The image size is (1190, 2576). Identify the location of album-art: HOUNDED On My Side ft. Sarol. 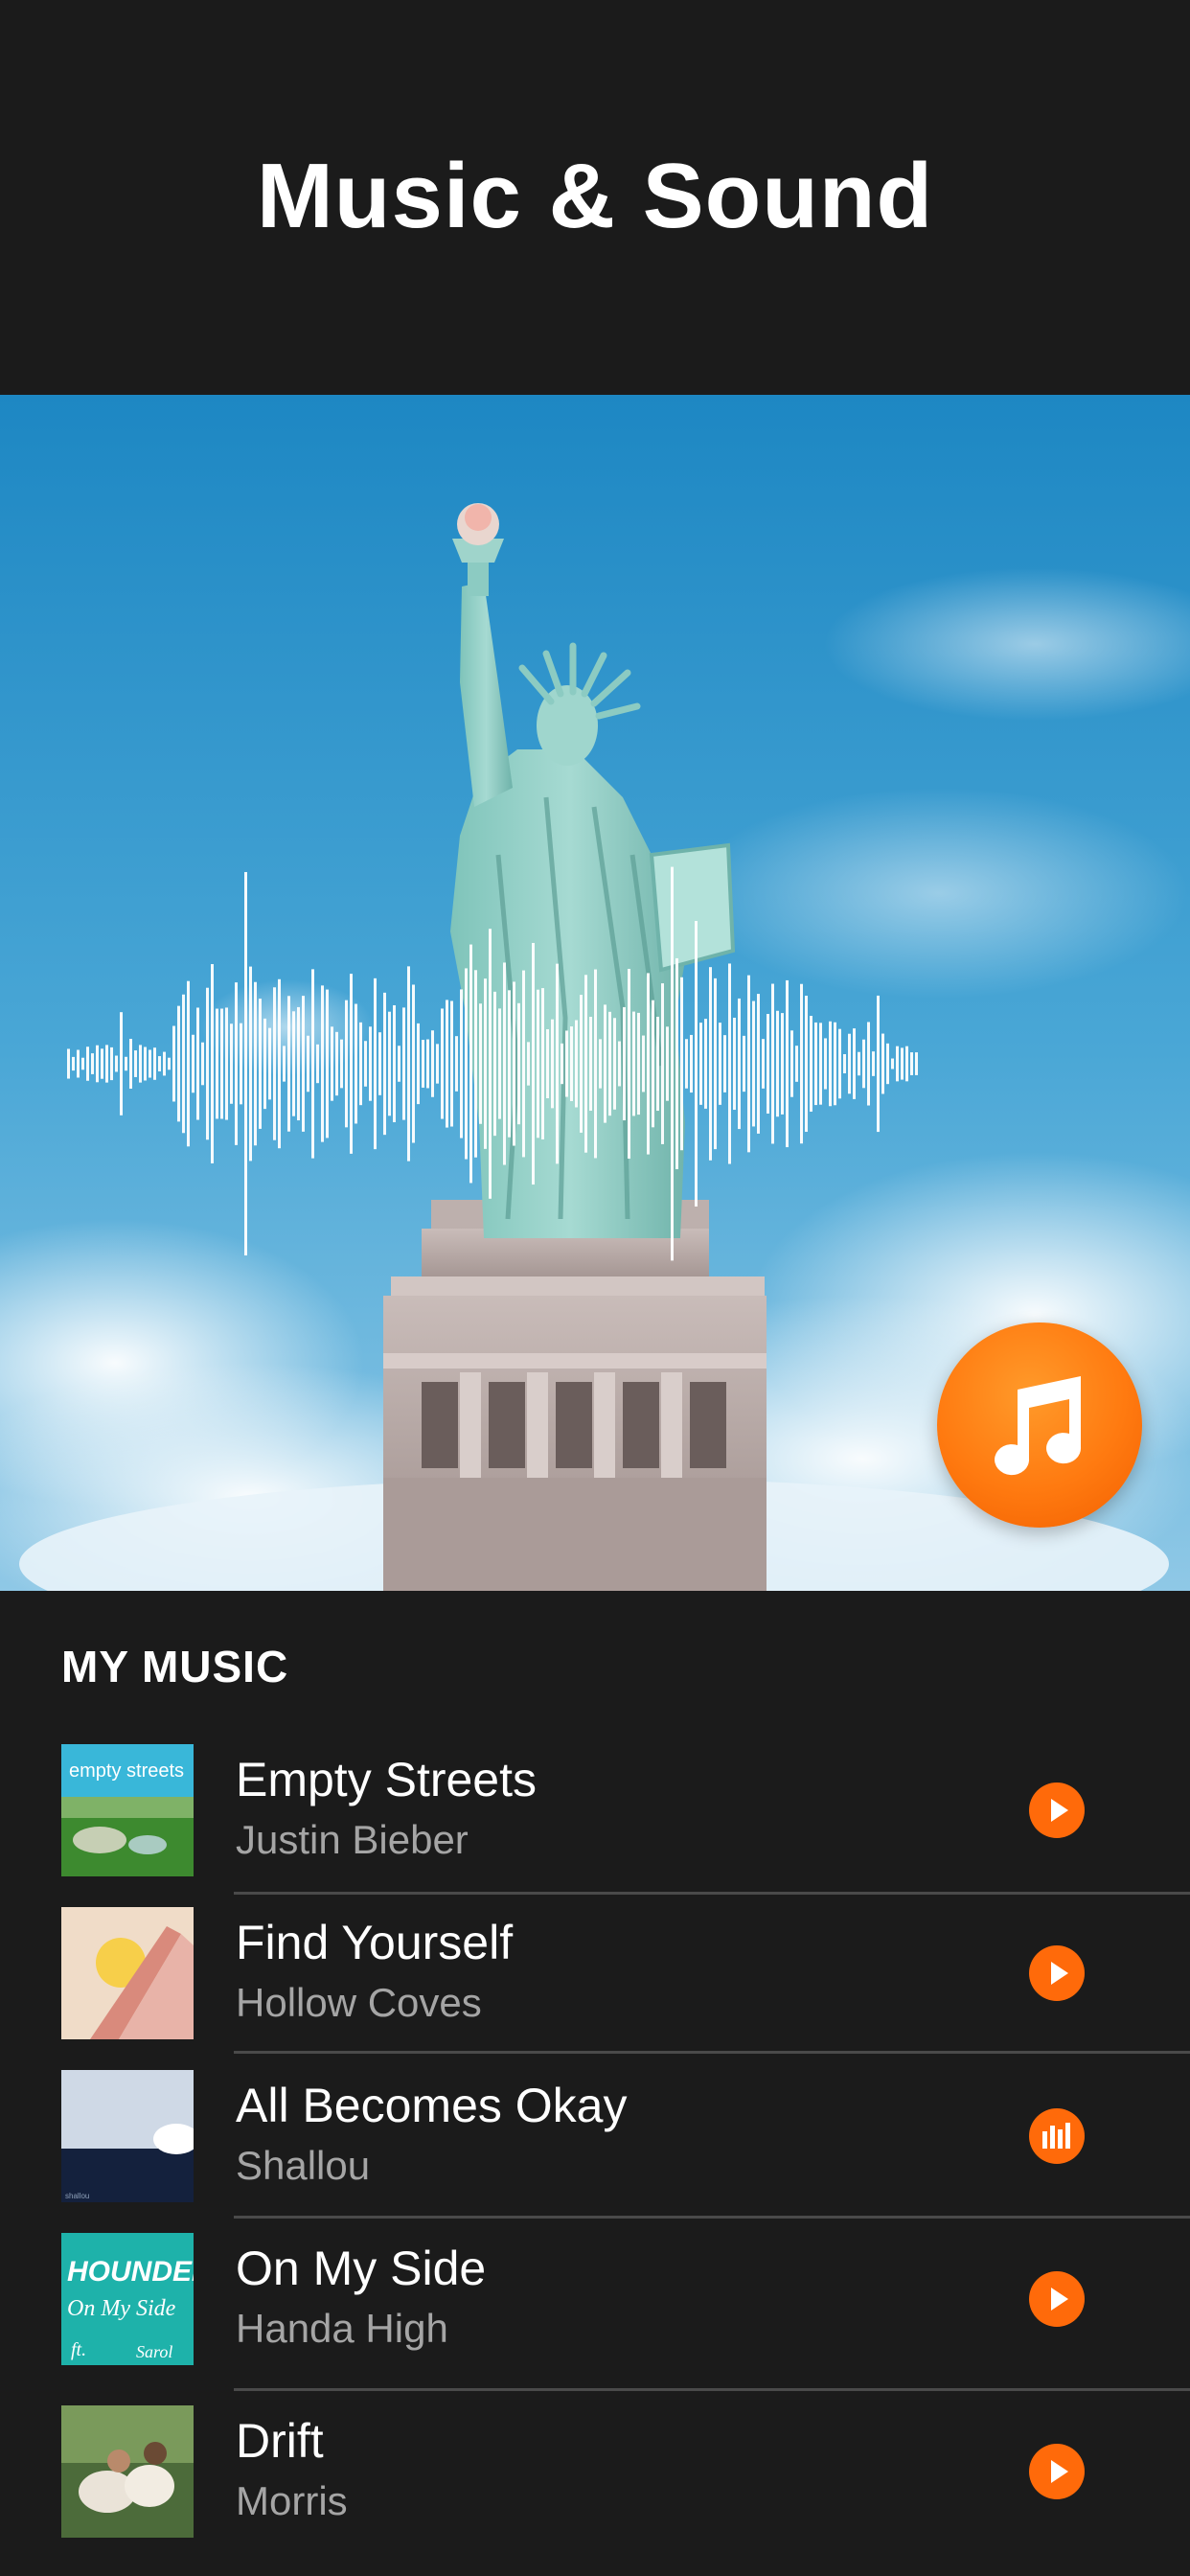
(128, 2299).